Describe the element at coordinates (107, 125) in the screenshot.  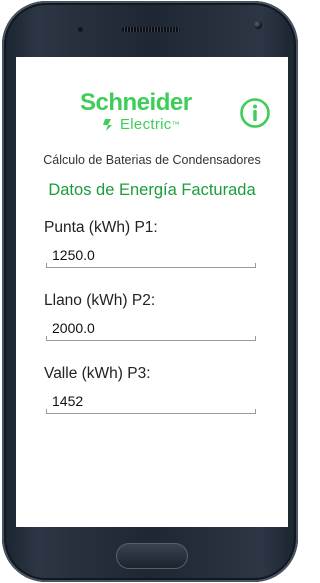
I see `schneider-lifeis-on-icon` at that location.